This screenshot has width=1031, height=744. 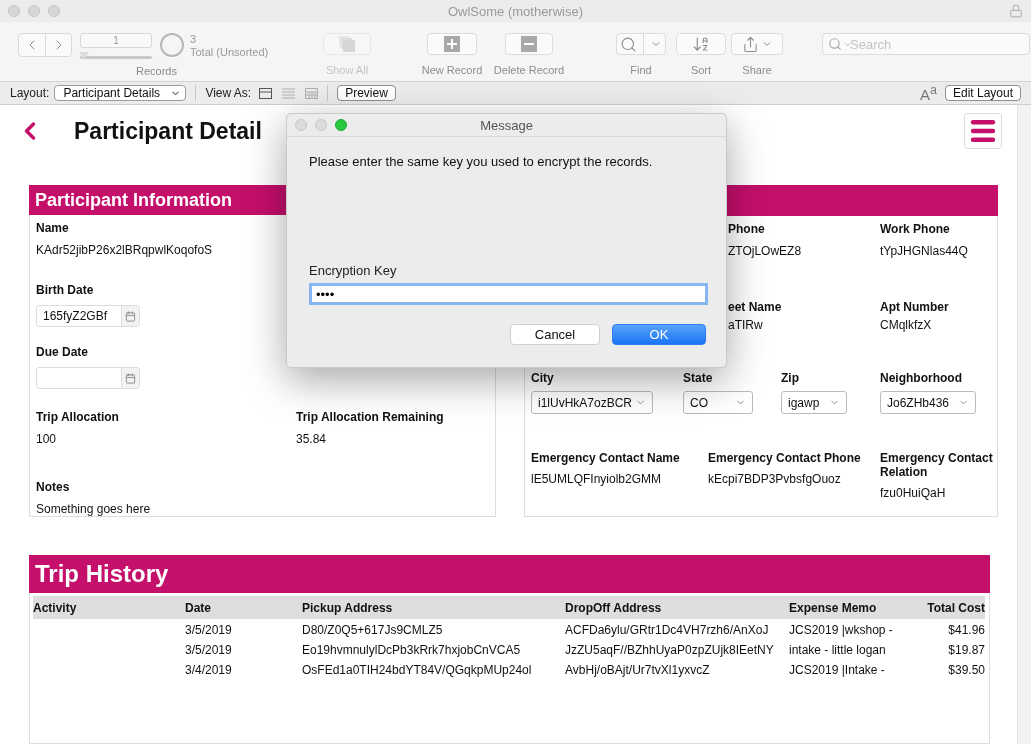 What do you see at coordinates (52, 228) in the screenshot?
I see `field-label: Name` at bounding box center [52, 228].